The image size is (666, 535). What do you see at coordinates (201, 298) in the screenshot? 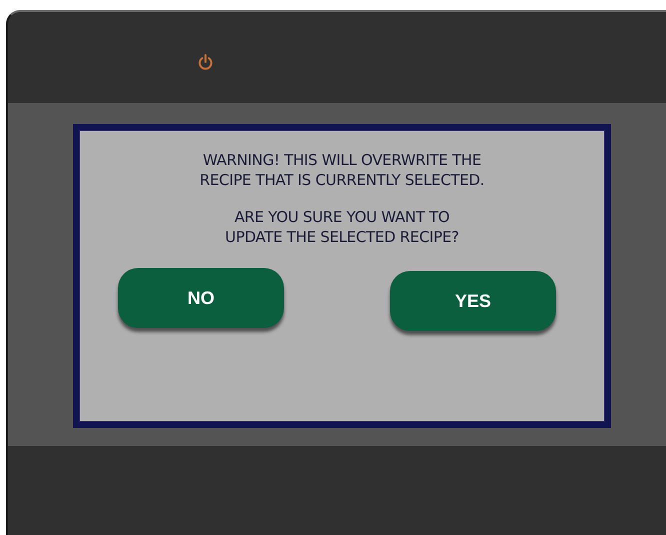
I see `no-button: NO` at bounding box center [201, 298].